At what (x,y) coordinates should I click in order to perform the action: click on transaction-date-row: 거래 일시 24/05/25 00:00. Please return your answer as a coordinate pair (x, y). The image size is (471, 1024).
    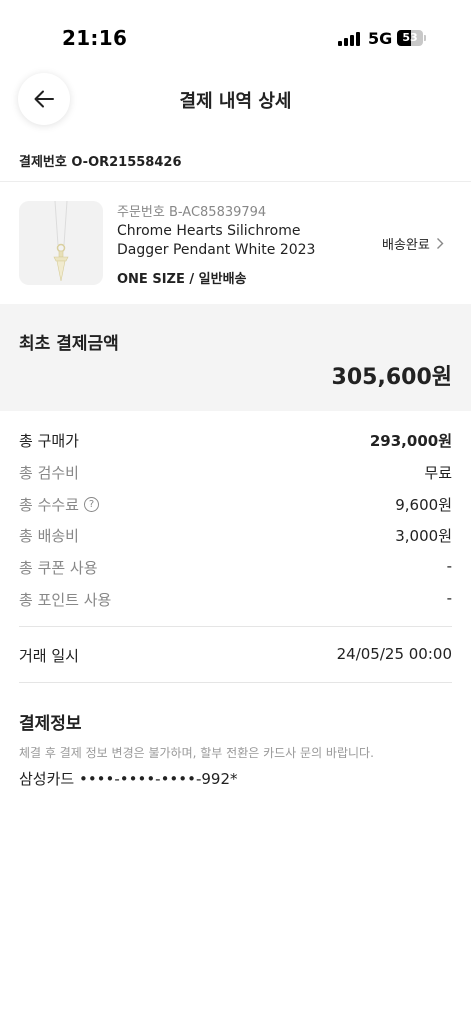
    Looking at the image, I should click on (235, 657).